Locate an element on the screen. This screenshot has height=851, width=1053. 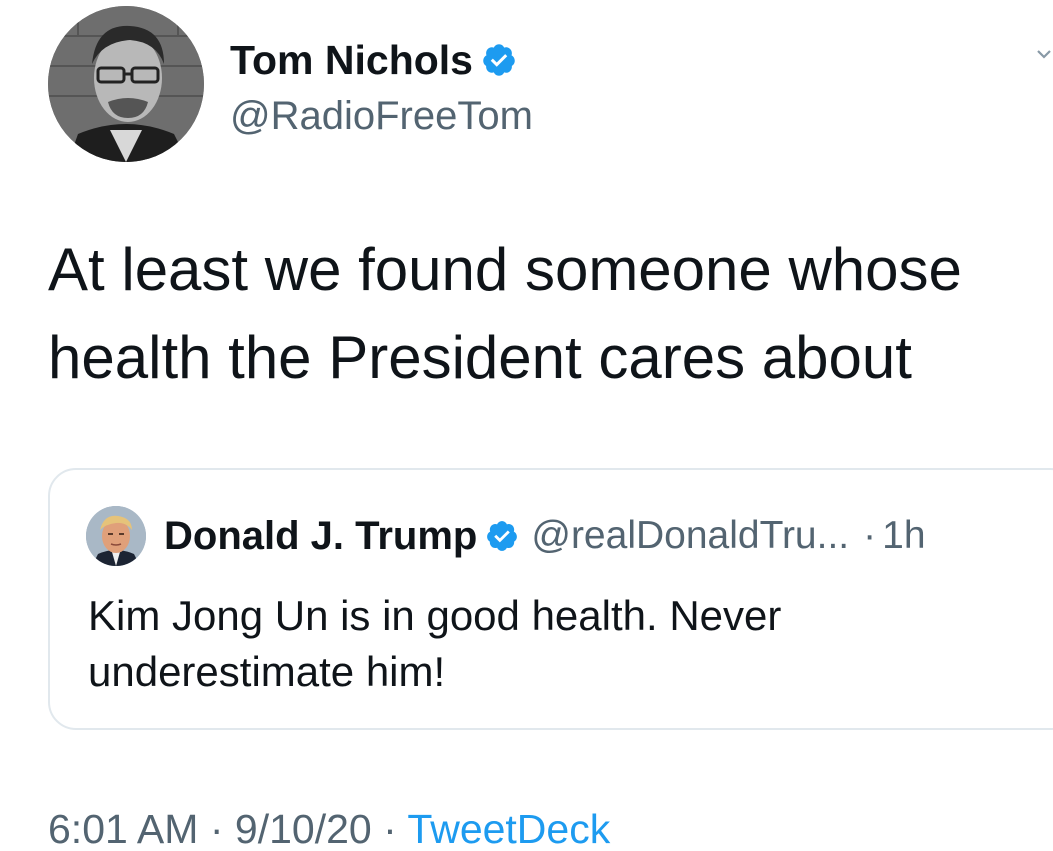
tweet-footer: 6:01 AM · 9/10/20 · TweetDeck is located at coordinates (329, 827).